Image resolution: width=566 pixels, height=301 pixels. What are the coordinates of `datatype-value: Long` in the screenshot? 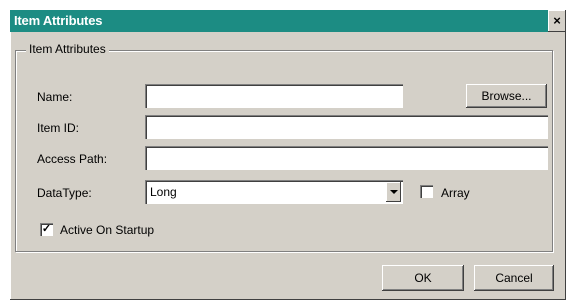 It's located at (163, 192).